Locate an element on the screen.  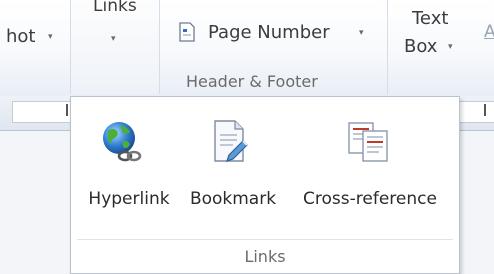
links-label: Links is located at coordinates (115, 8).